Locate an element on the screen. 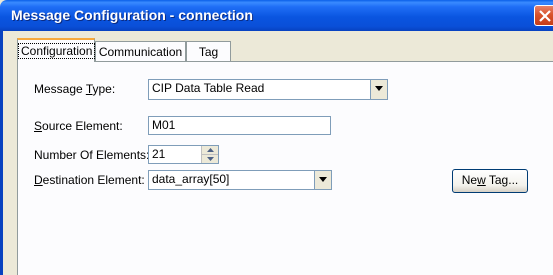  source-element-value: M01 is located at coordinates (164, 125).